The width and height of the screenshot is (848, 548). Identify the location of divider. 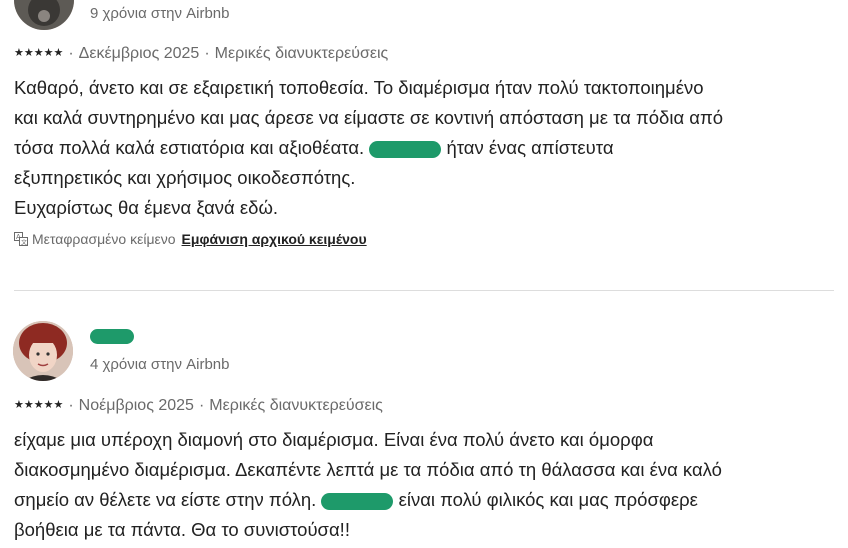
(424, 290).